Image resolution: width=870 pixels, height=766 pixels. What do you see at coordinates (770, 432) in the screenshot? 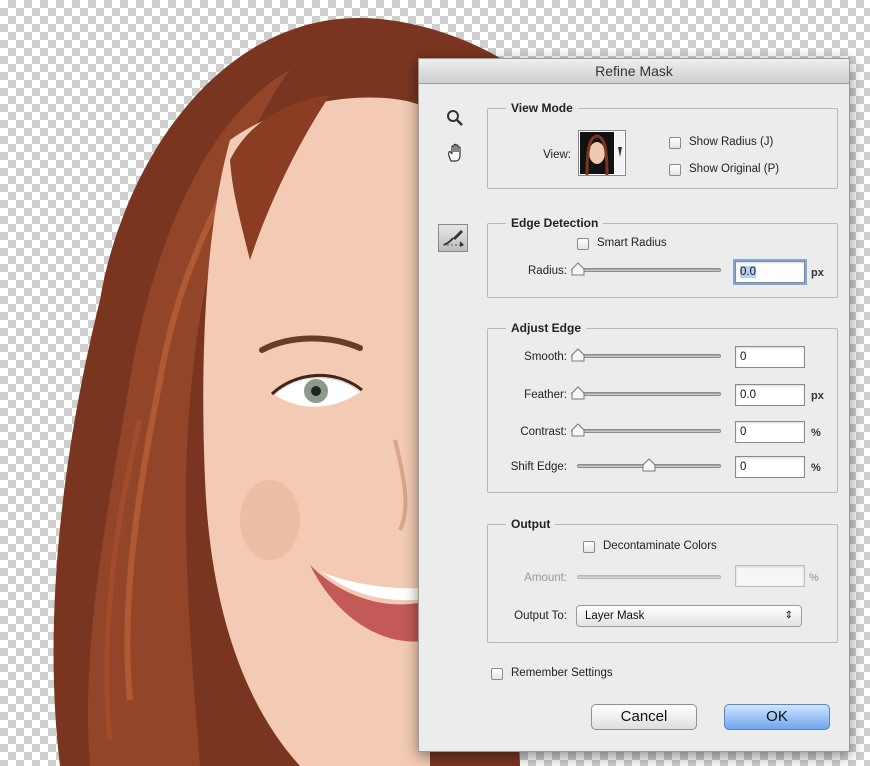
I see `contrast-input: 0` at bounding box center [770, 432].